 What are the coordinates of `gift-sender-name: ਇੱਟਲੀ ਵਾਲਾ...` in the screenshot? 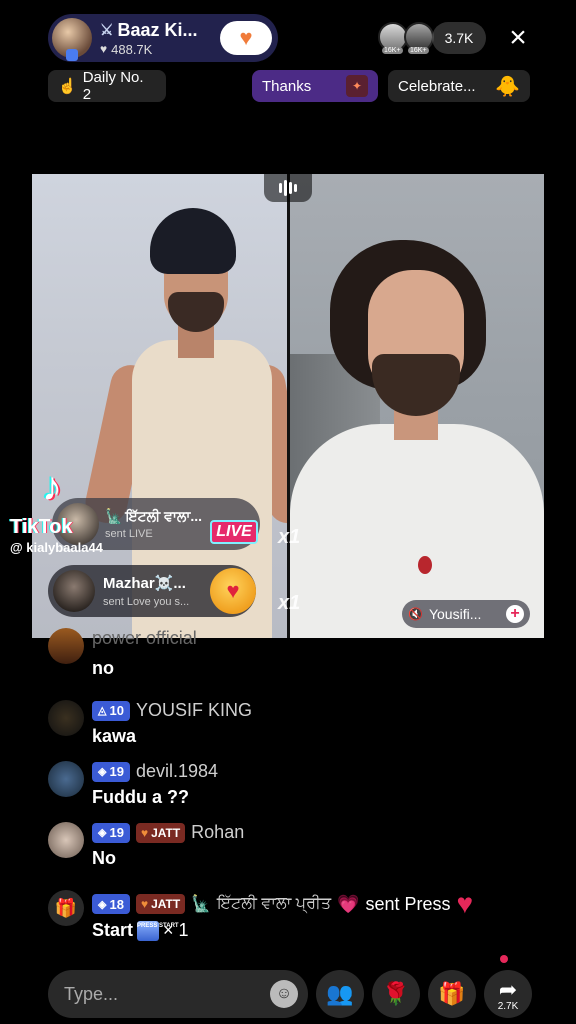 It's located at (164, 516).